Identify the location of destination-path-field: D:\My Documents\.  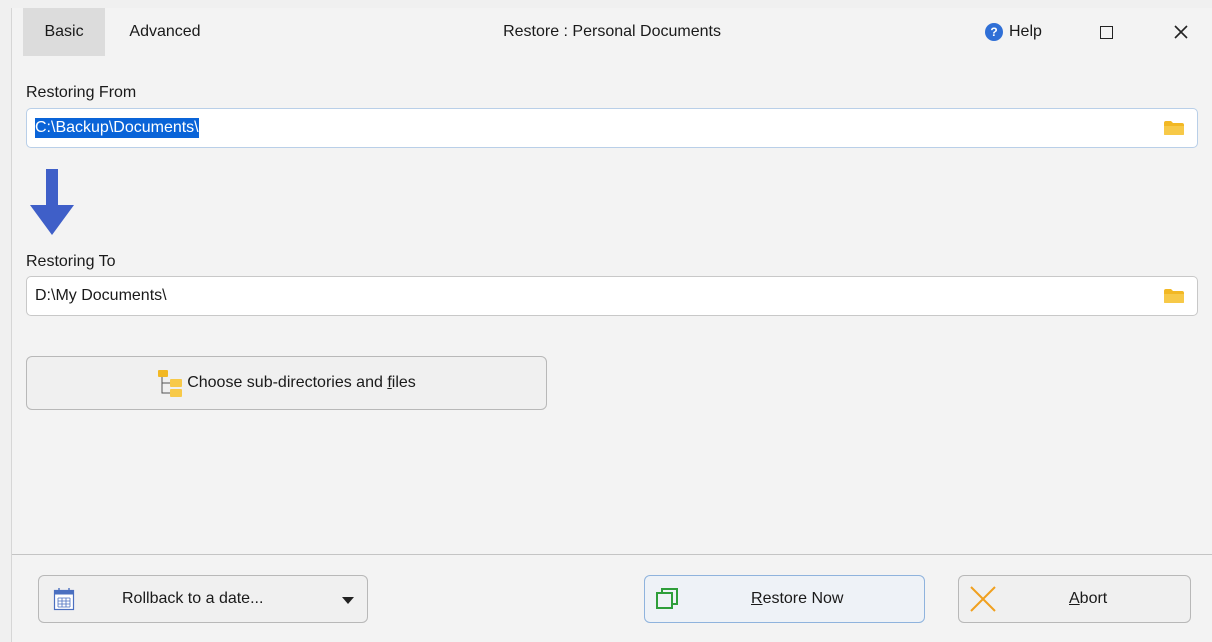
(612, 296).